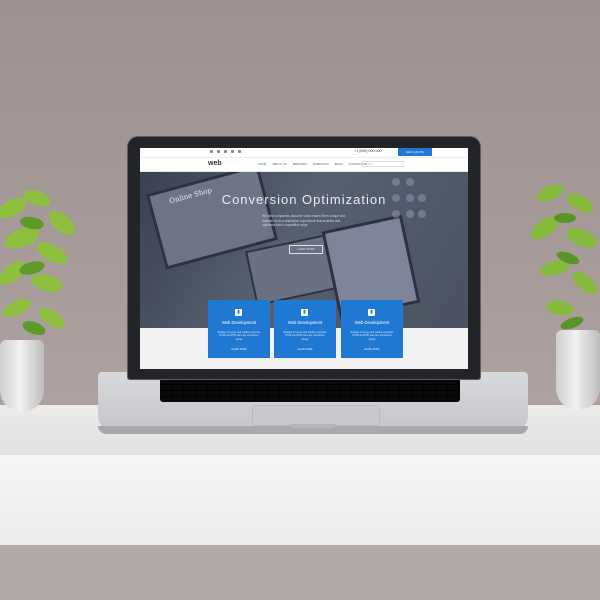 The height and width of the screenshot is (600, 600). I want to click on nav-item-services: SERVICES, so click(300, 164).